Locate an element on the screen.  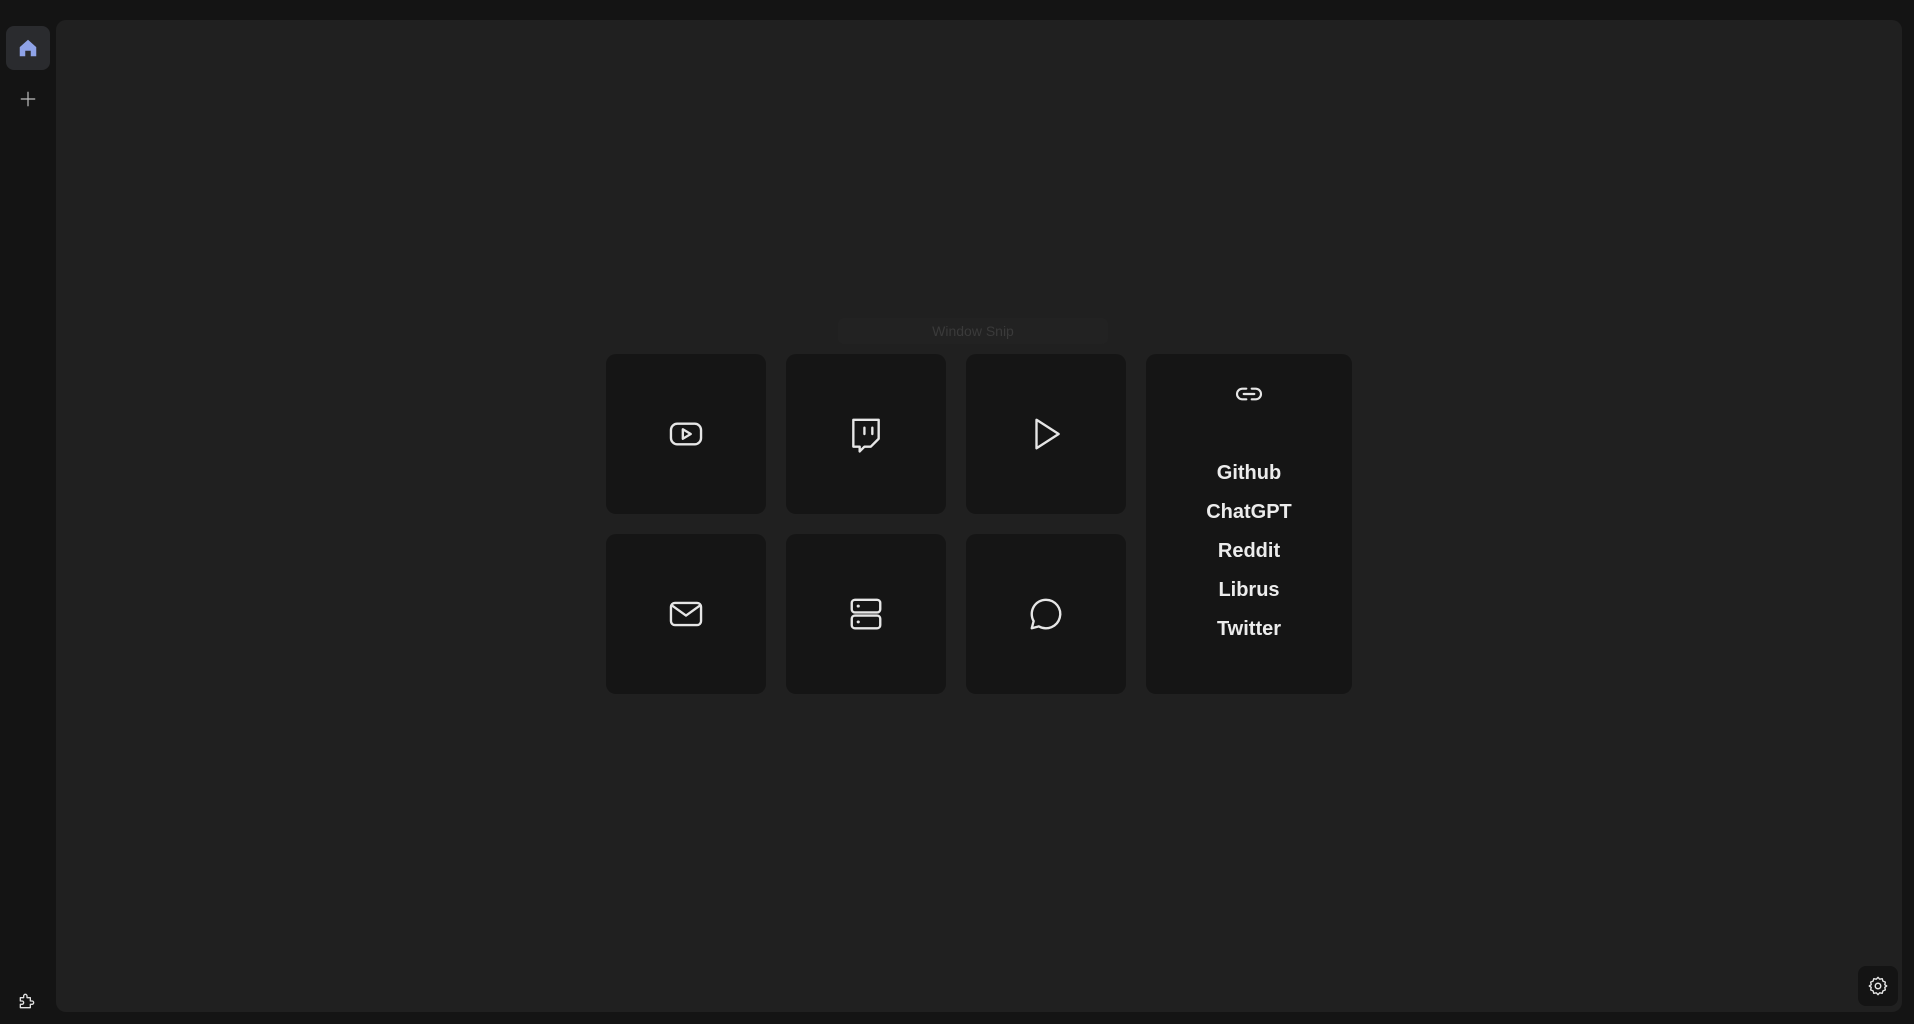
twitch-tile is located at coordinates (866, 434).